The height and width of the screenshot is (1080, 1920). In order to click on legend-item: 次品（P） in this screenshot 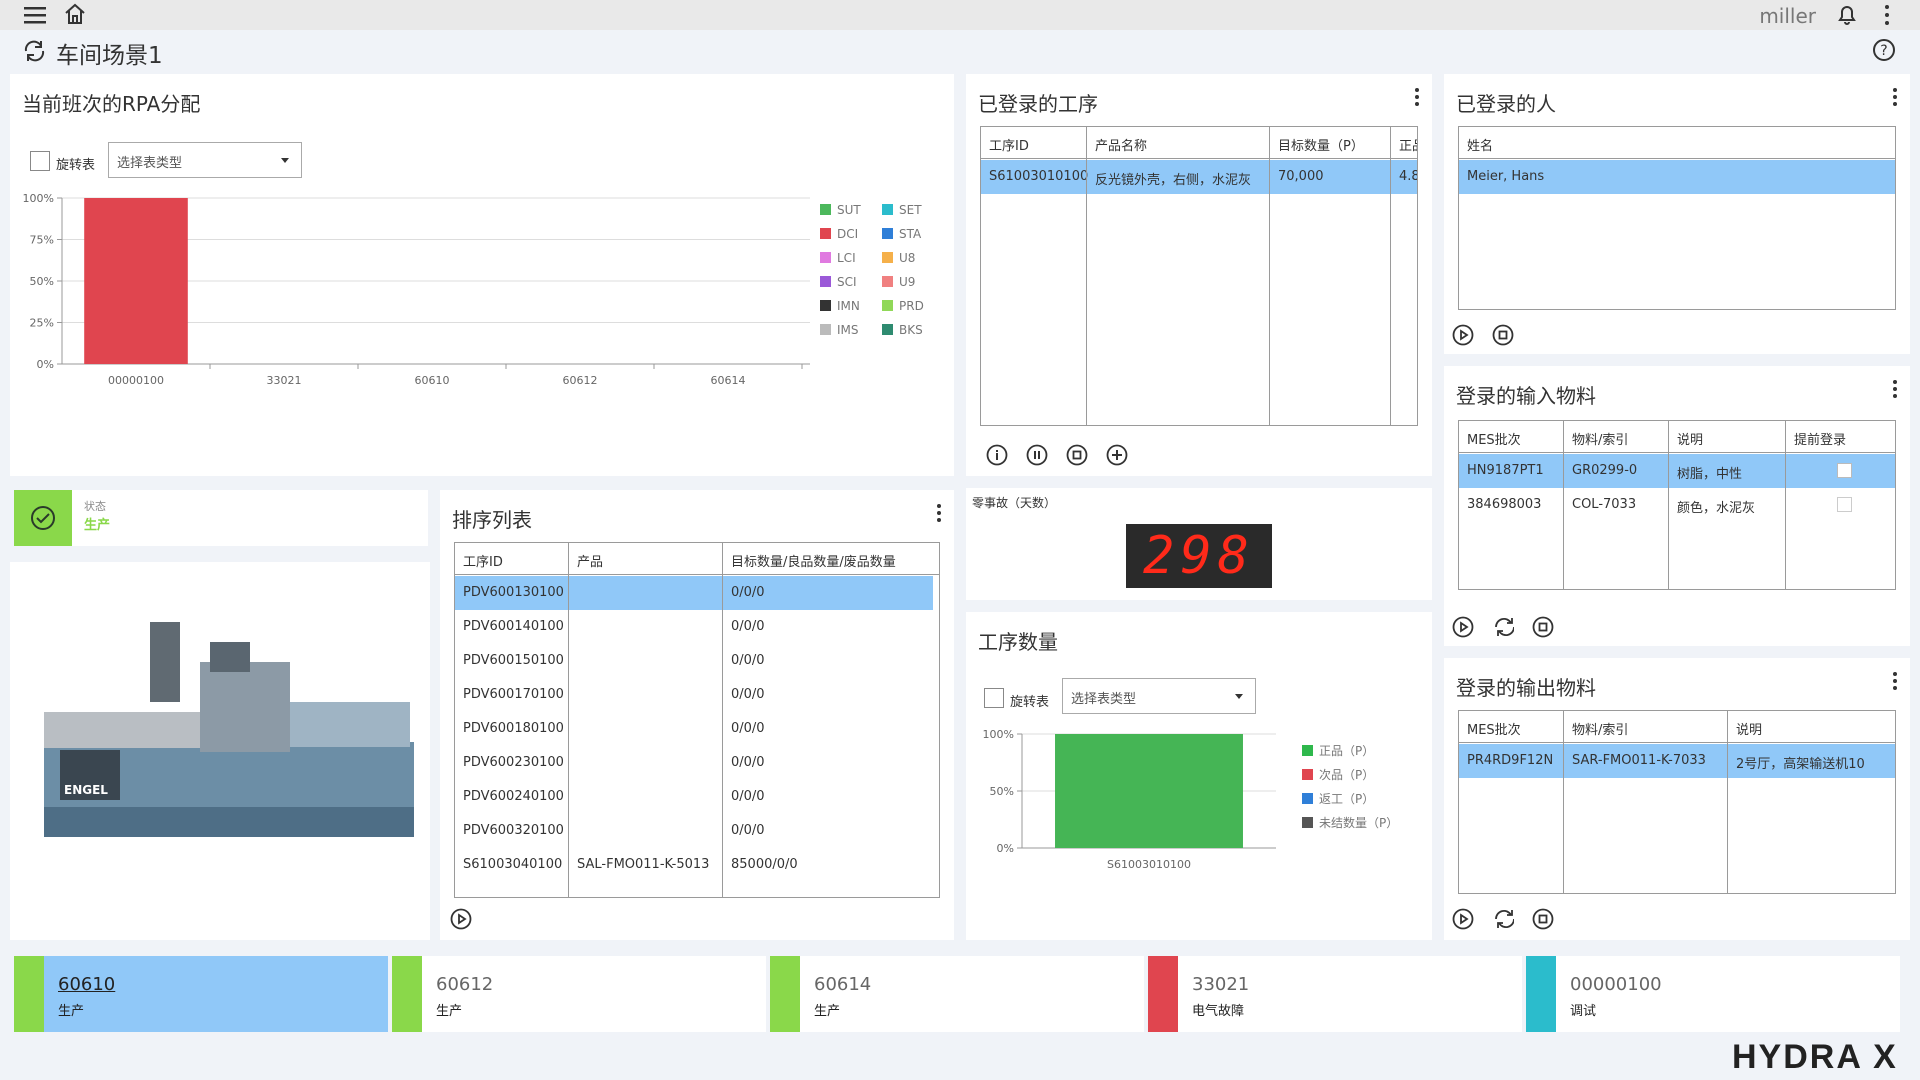, I will do `click(1338, 774)`.